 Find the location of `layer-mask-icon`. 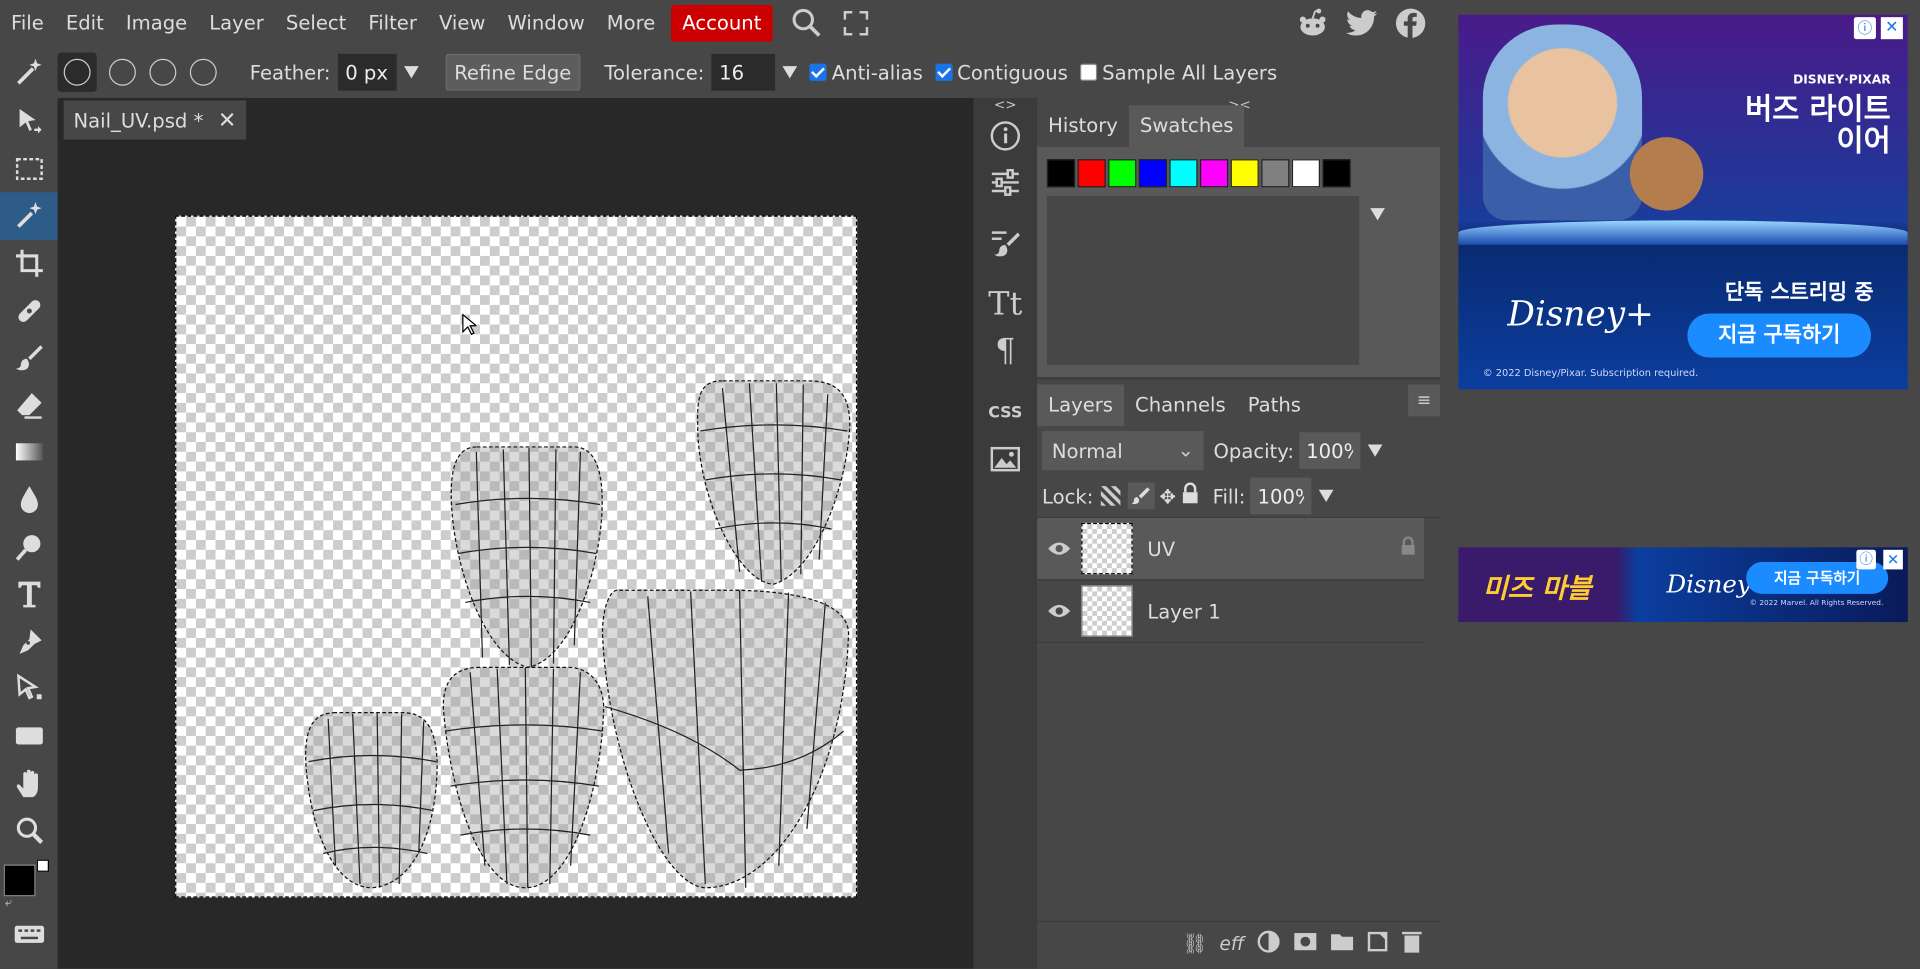

layer-mask-icon is located at coordinates (1305, 943).